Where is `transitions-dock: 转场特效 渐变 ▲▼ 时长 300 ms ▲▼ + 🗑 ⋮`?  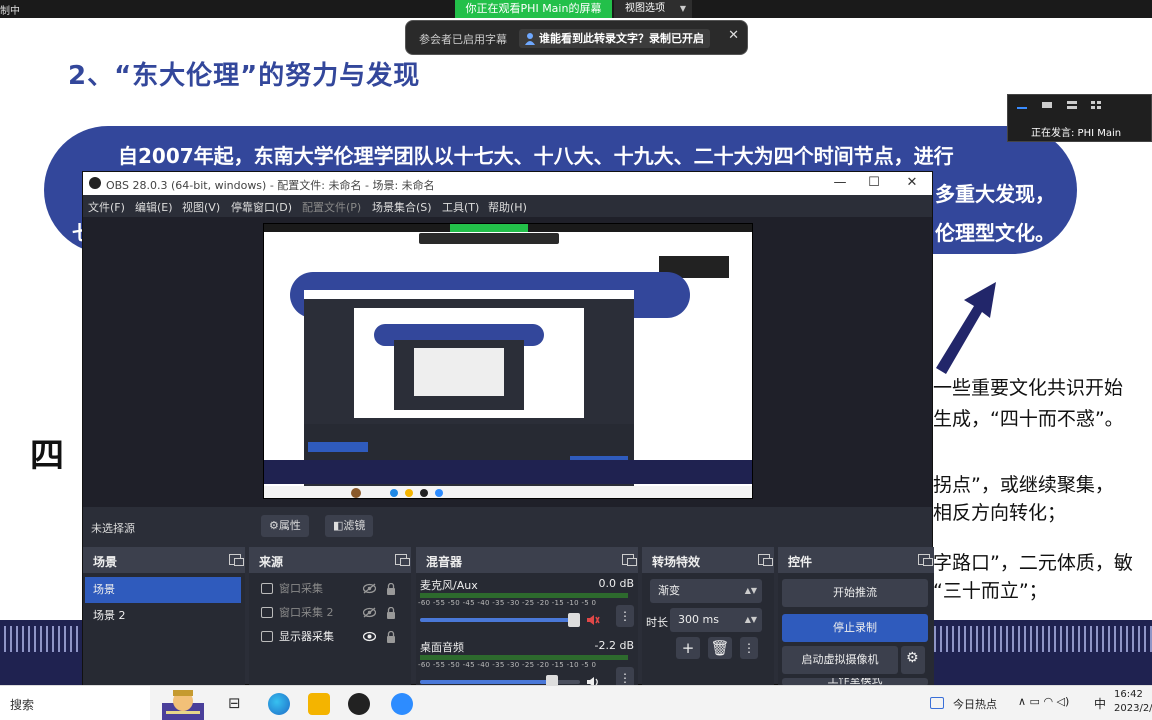 transitions-dock: 转场特效 渐变 ▲▼ 时长 300 ms ▲▼ + 🗑 ⋮ is located at coordinates (708, 616).